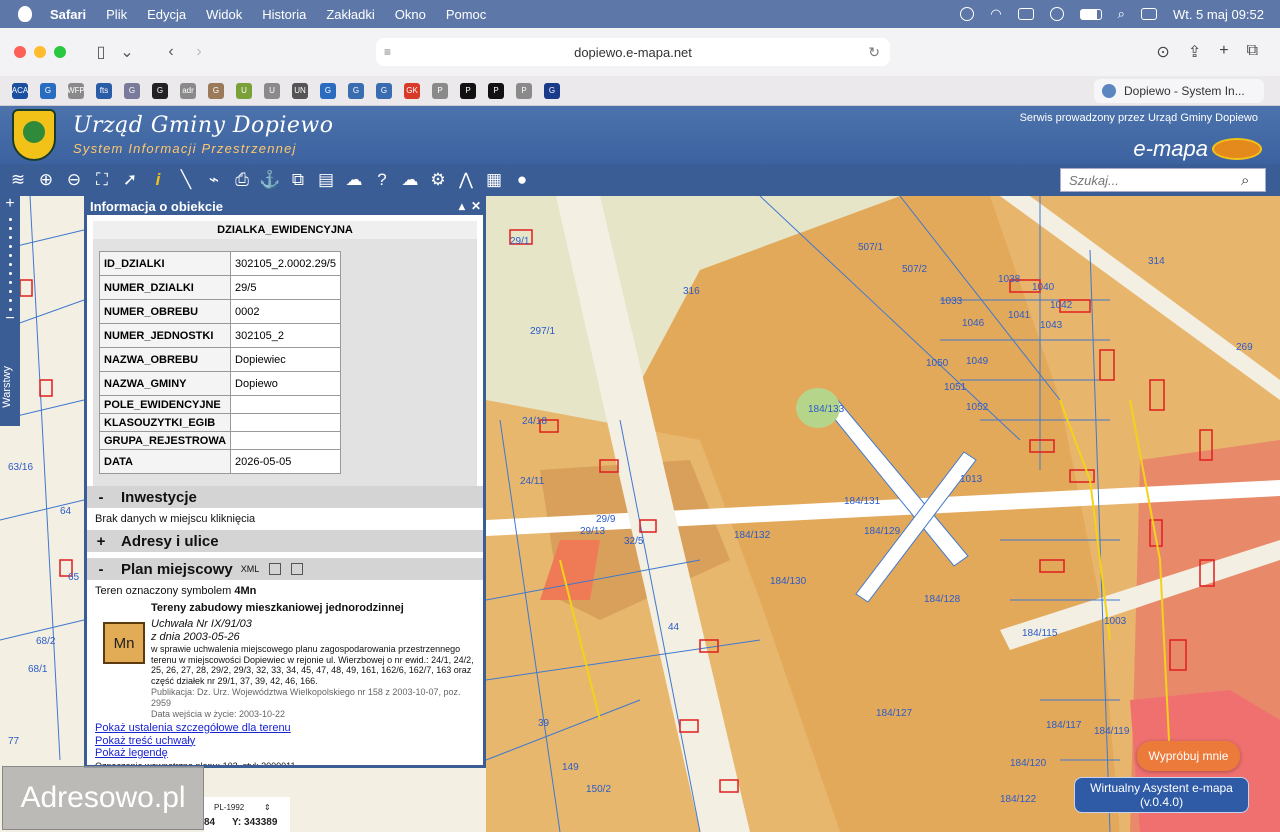 This screenshot has height=832, width=1280. Describe the element at coordinates (186, 180) in the screenshot. I see `measure-icon: ╲` at that location.